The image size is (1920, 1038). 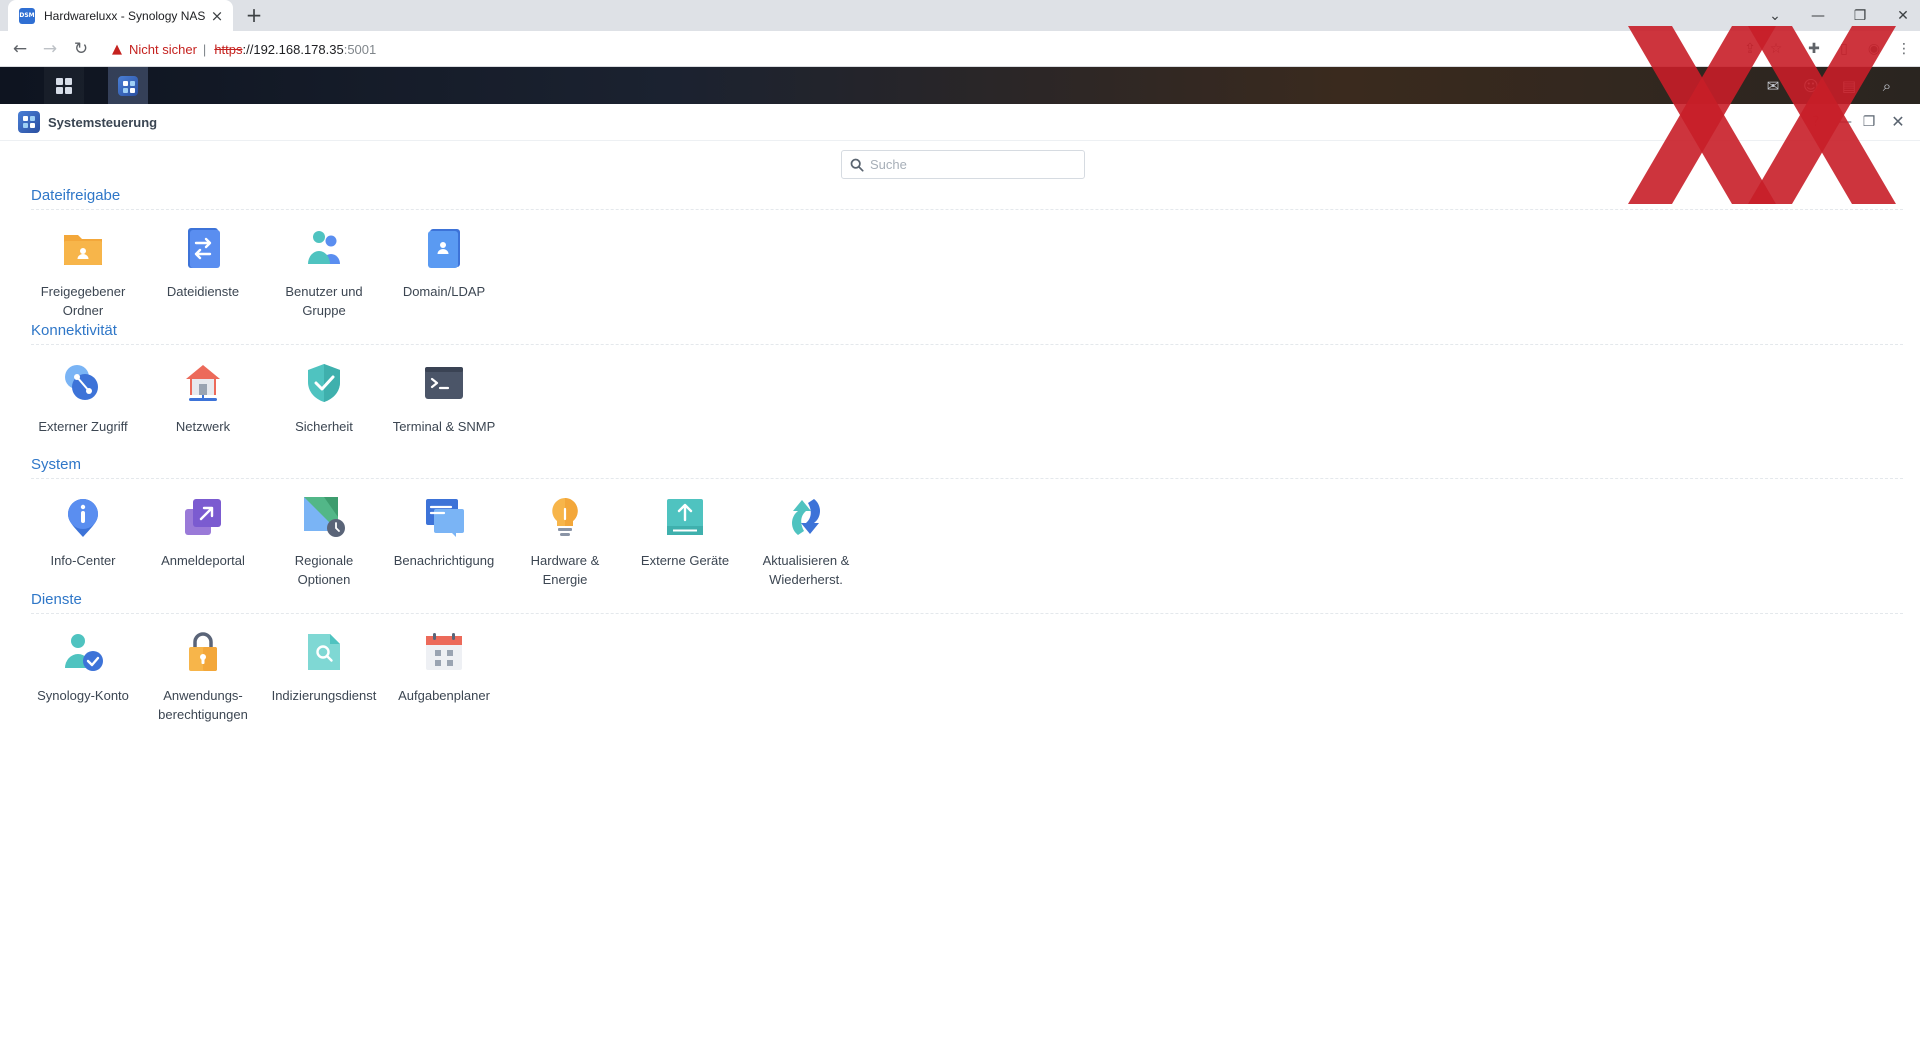 What do you see at coordinates (960, 122) in the screenshot?
I see `window-header: Systemsteuerung` at bounding box center [960, 122].